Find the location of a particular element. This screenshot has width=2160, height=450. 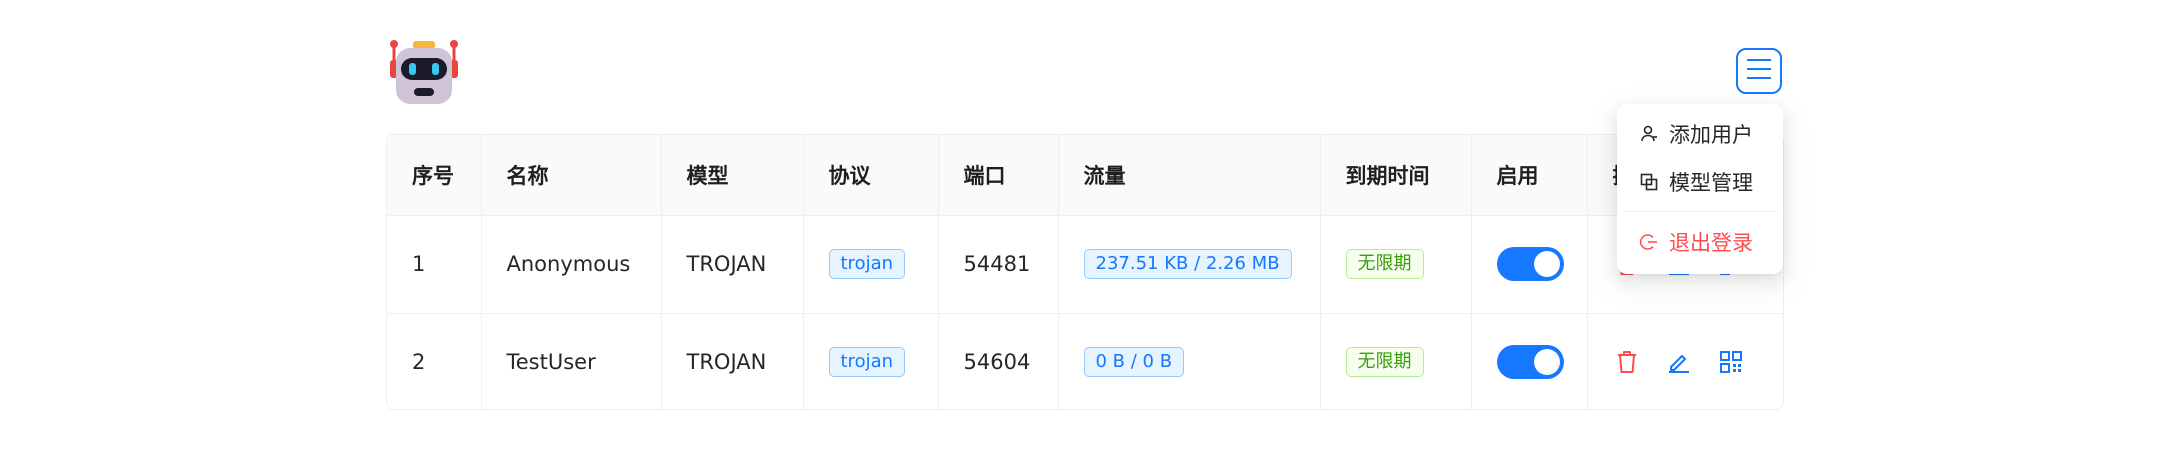

qrcode-icon is located at coordinates (1731, 362).